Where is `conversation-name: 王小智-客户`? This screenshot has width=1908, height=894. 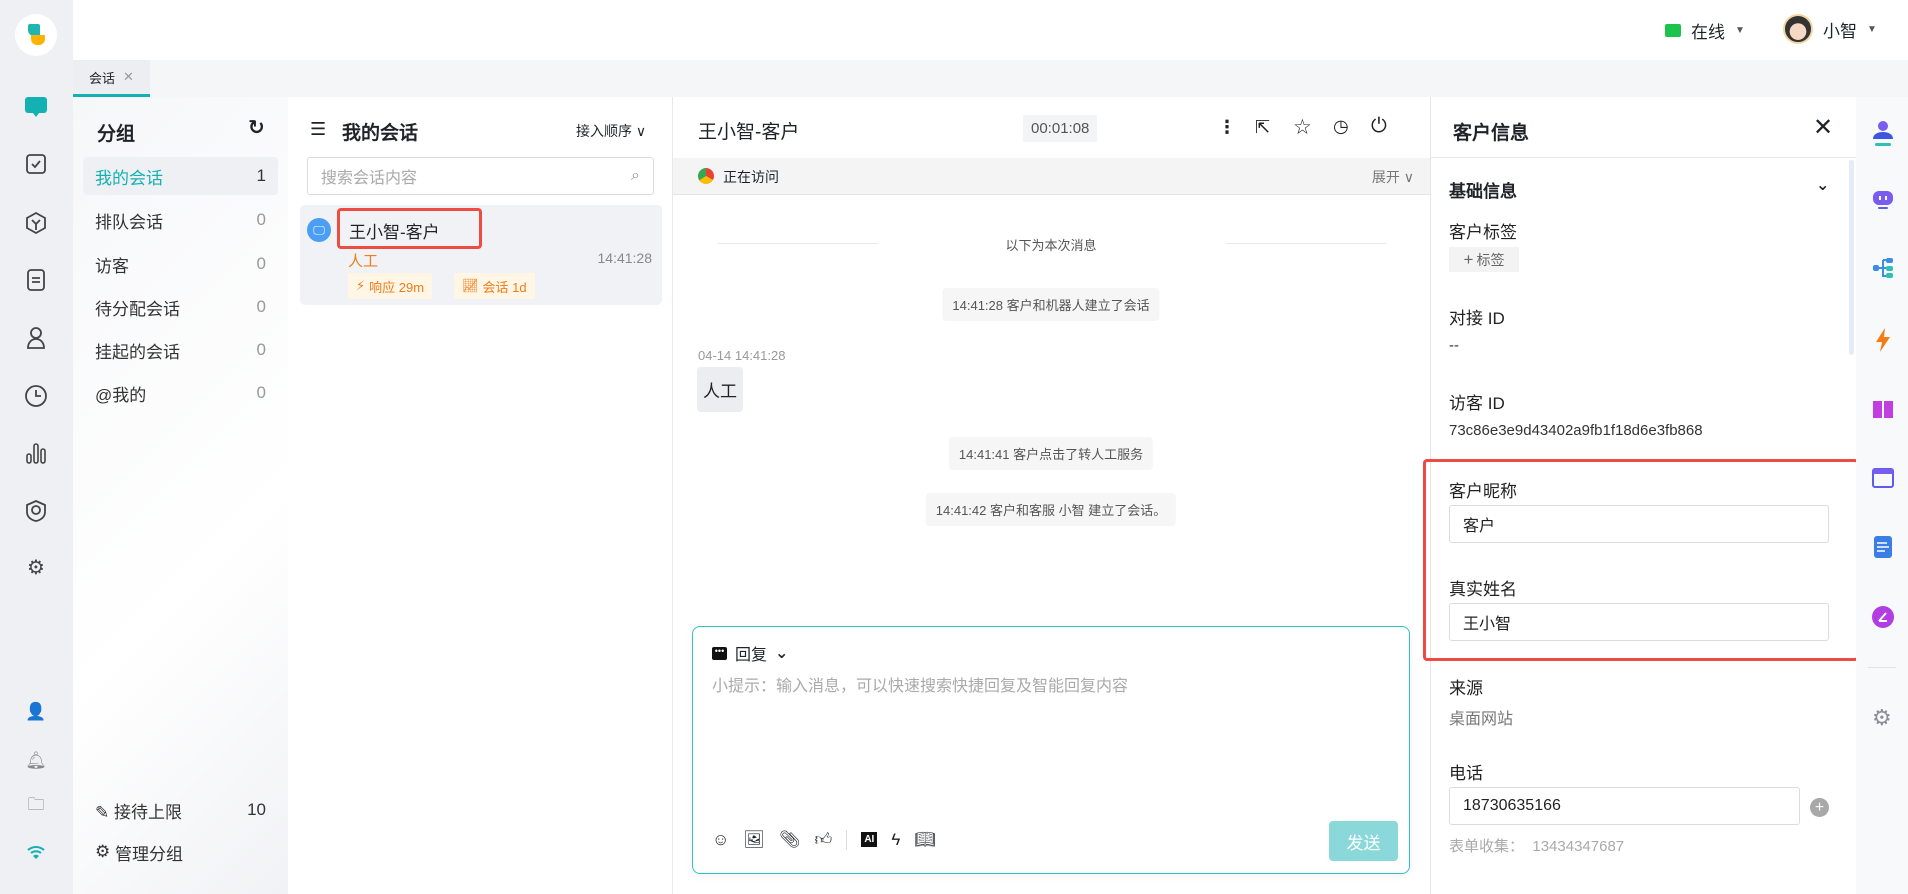
conversation-name: 王小智-客户 is located at coordinates (394, 232).